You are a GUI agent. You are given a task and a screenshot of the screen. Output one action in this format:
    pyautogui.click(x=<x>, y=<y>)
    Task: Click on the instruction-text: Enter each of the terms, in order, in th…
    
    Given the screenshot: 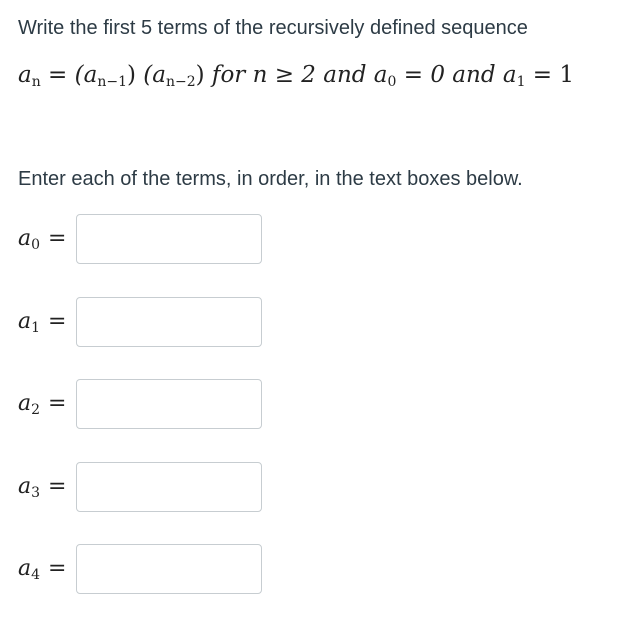 What is the action you would take?
    pyautogui.click(x=270, y=179)
    